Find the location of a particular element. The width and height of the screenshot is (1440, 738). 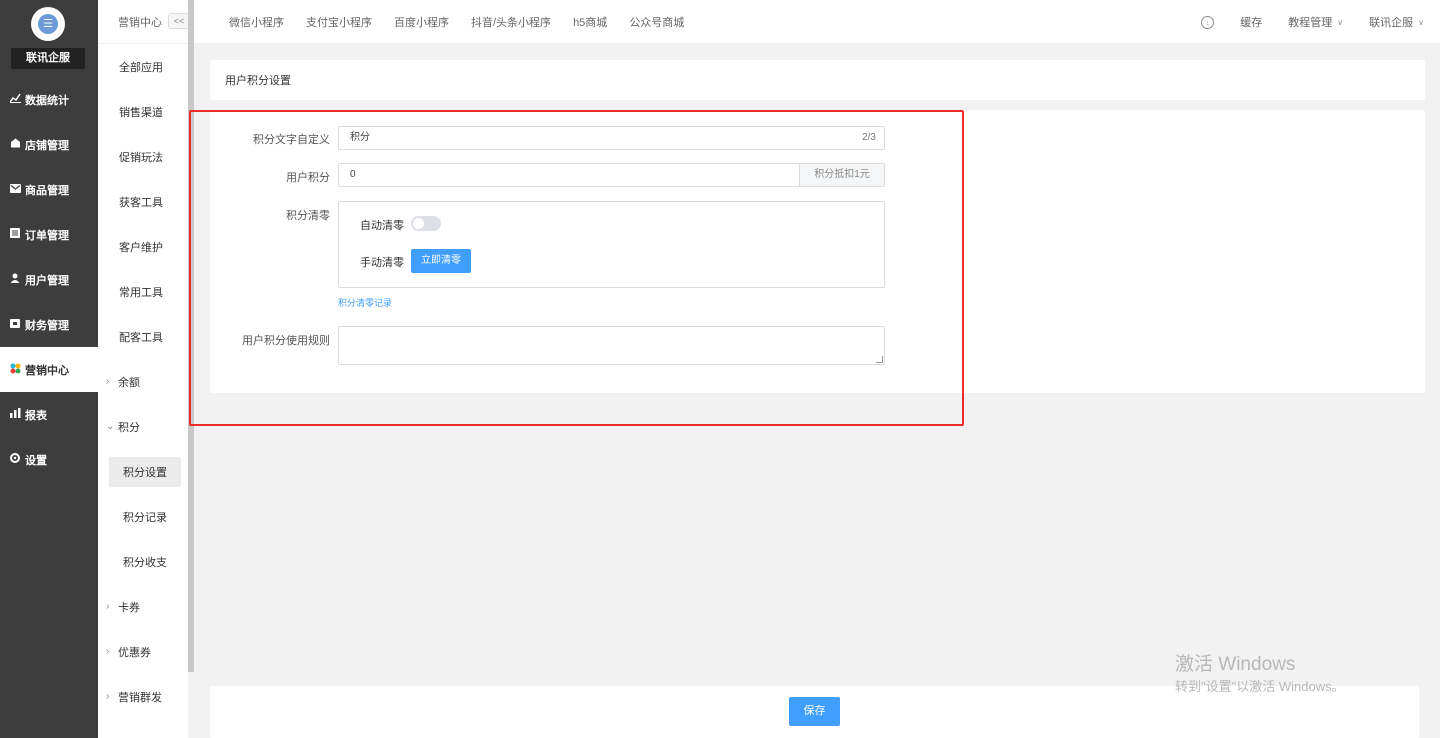

account-menu: 联讯企服 ∨ is located at coordinates (1396, 22).